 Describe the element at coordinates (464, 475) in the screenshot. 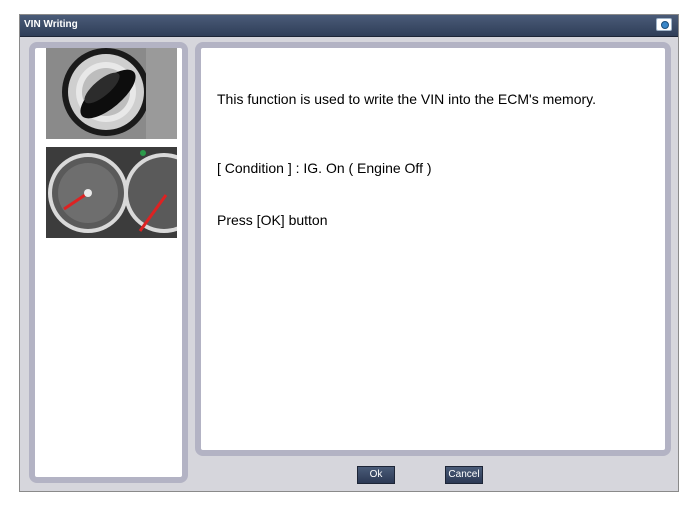

I see `cancel-button: Cancel` at that location.